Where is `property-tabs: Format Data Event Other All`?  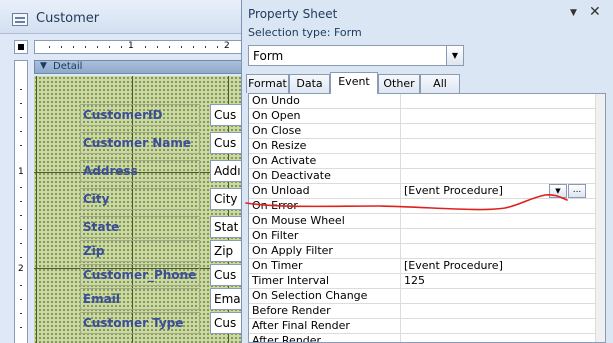 property-tabs: Format Data Event Other All is located at coordinates (426, 83).